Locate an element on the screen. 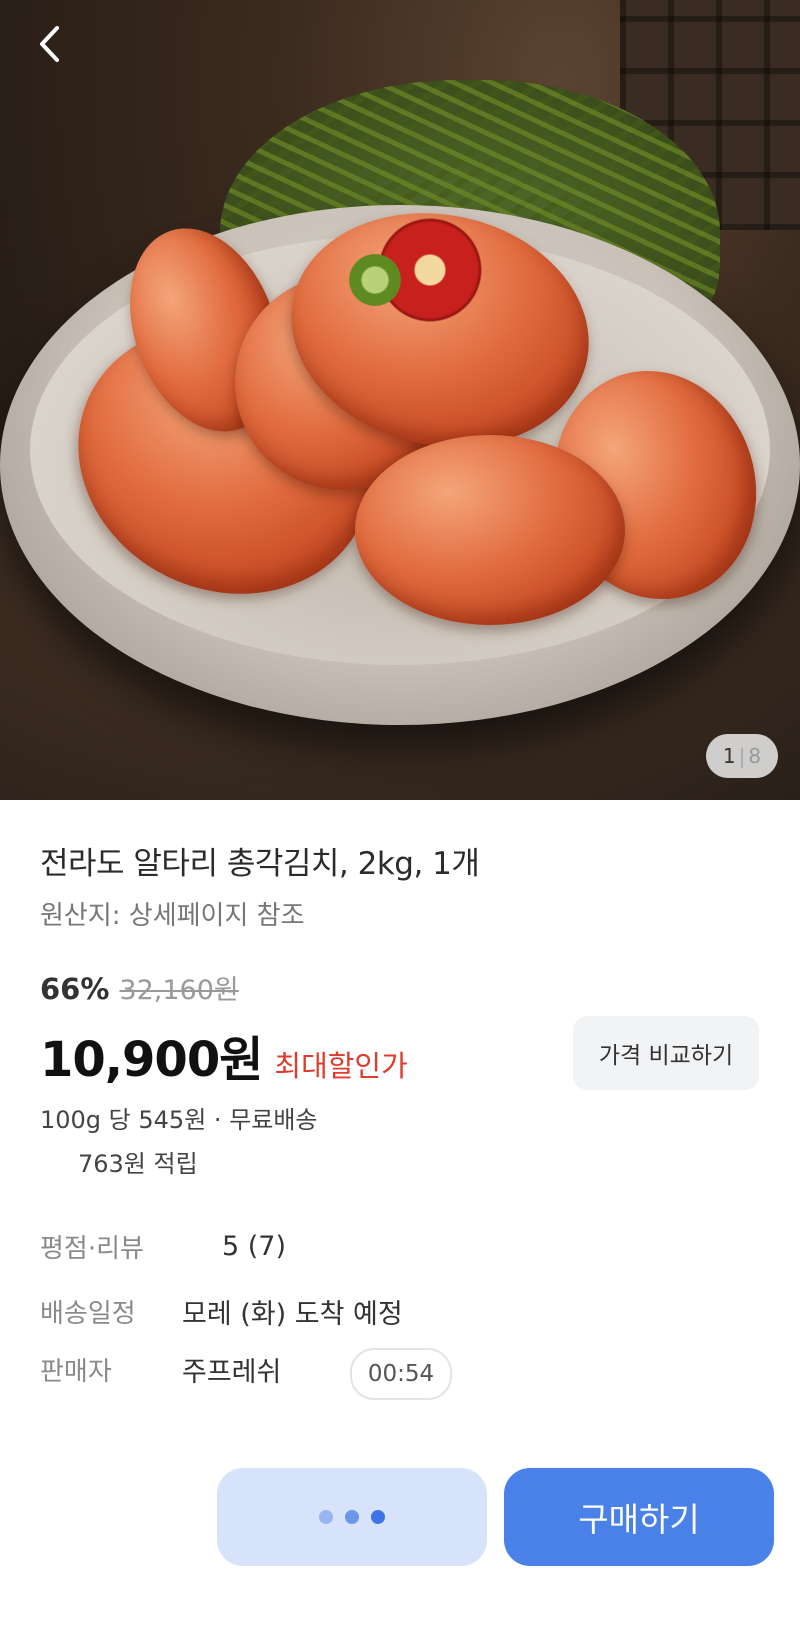 This screenshot has width=800, height=1635. compare-price-button: 가격 비교하기 is located at coordinates (666, 1053).